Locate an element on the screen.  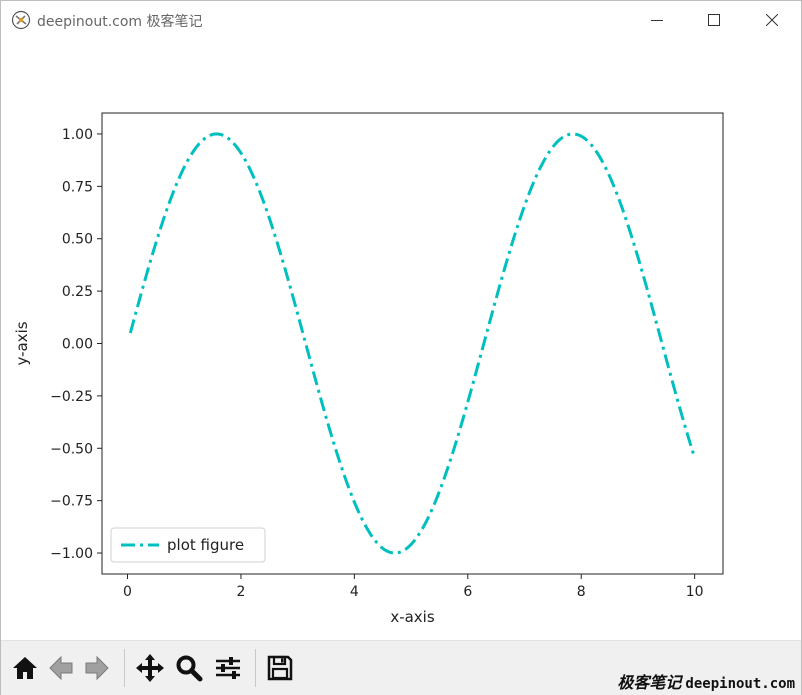
legend-label: plot figure is located at coordinates (205, 545).